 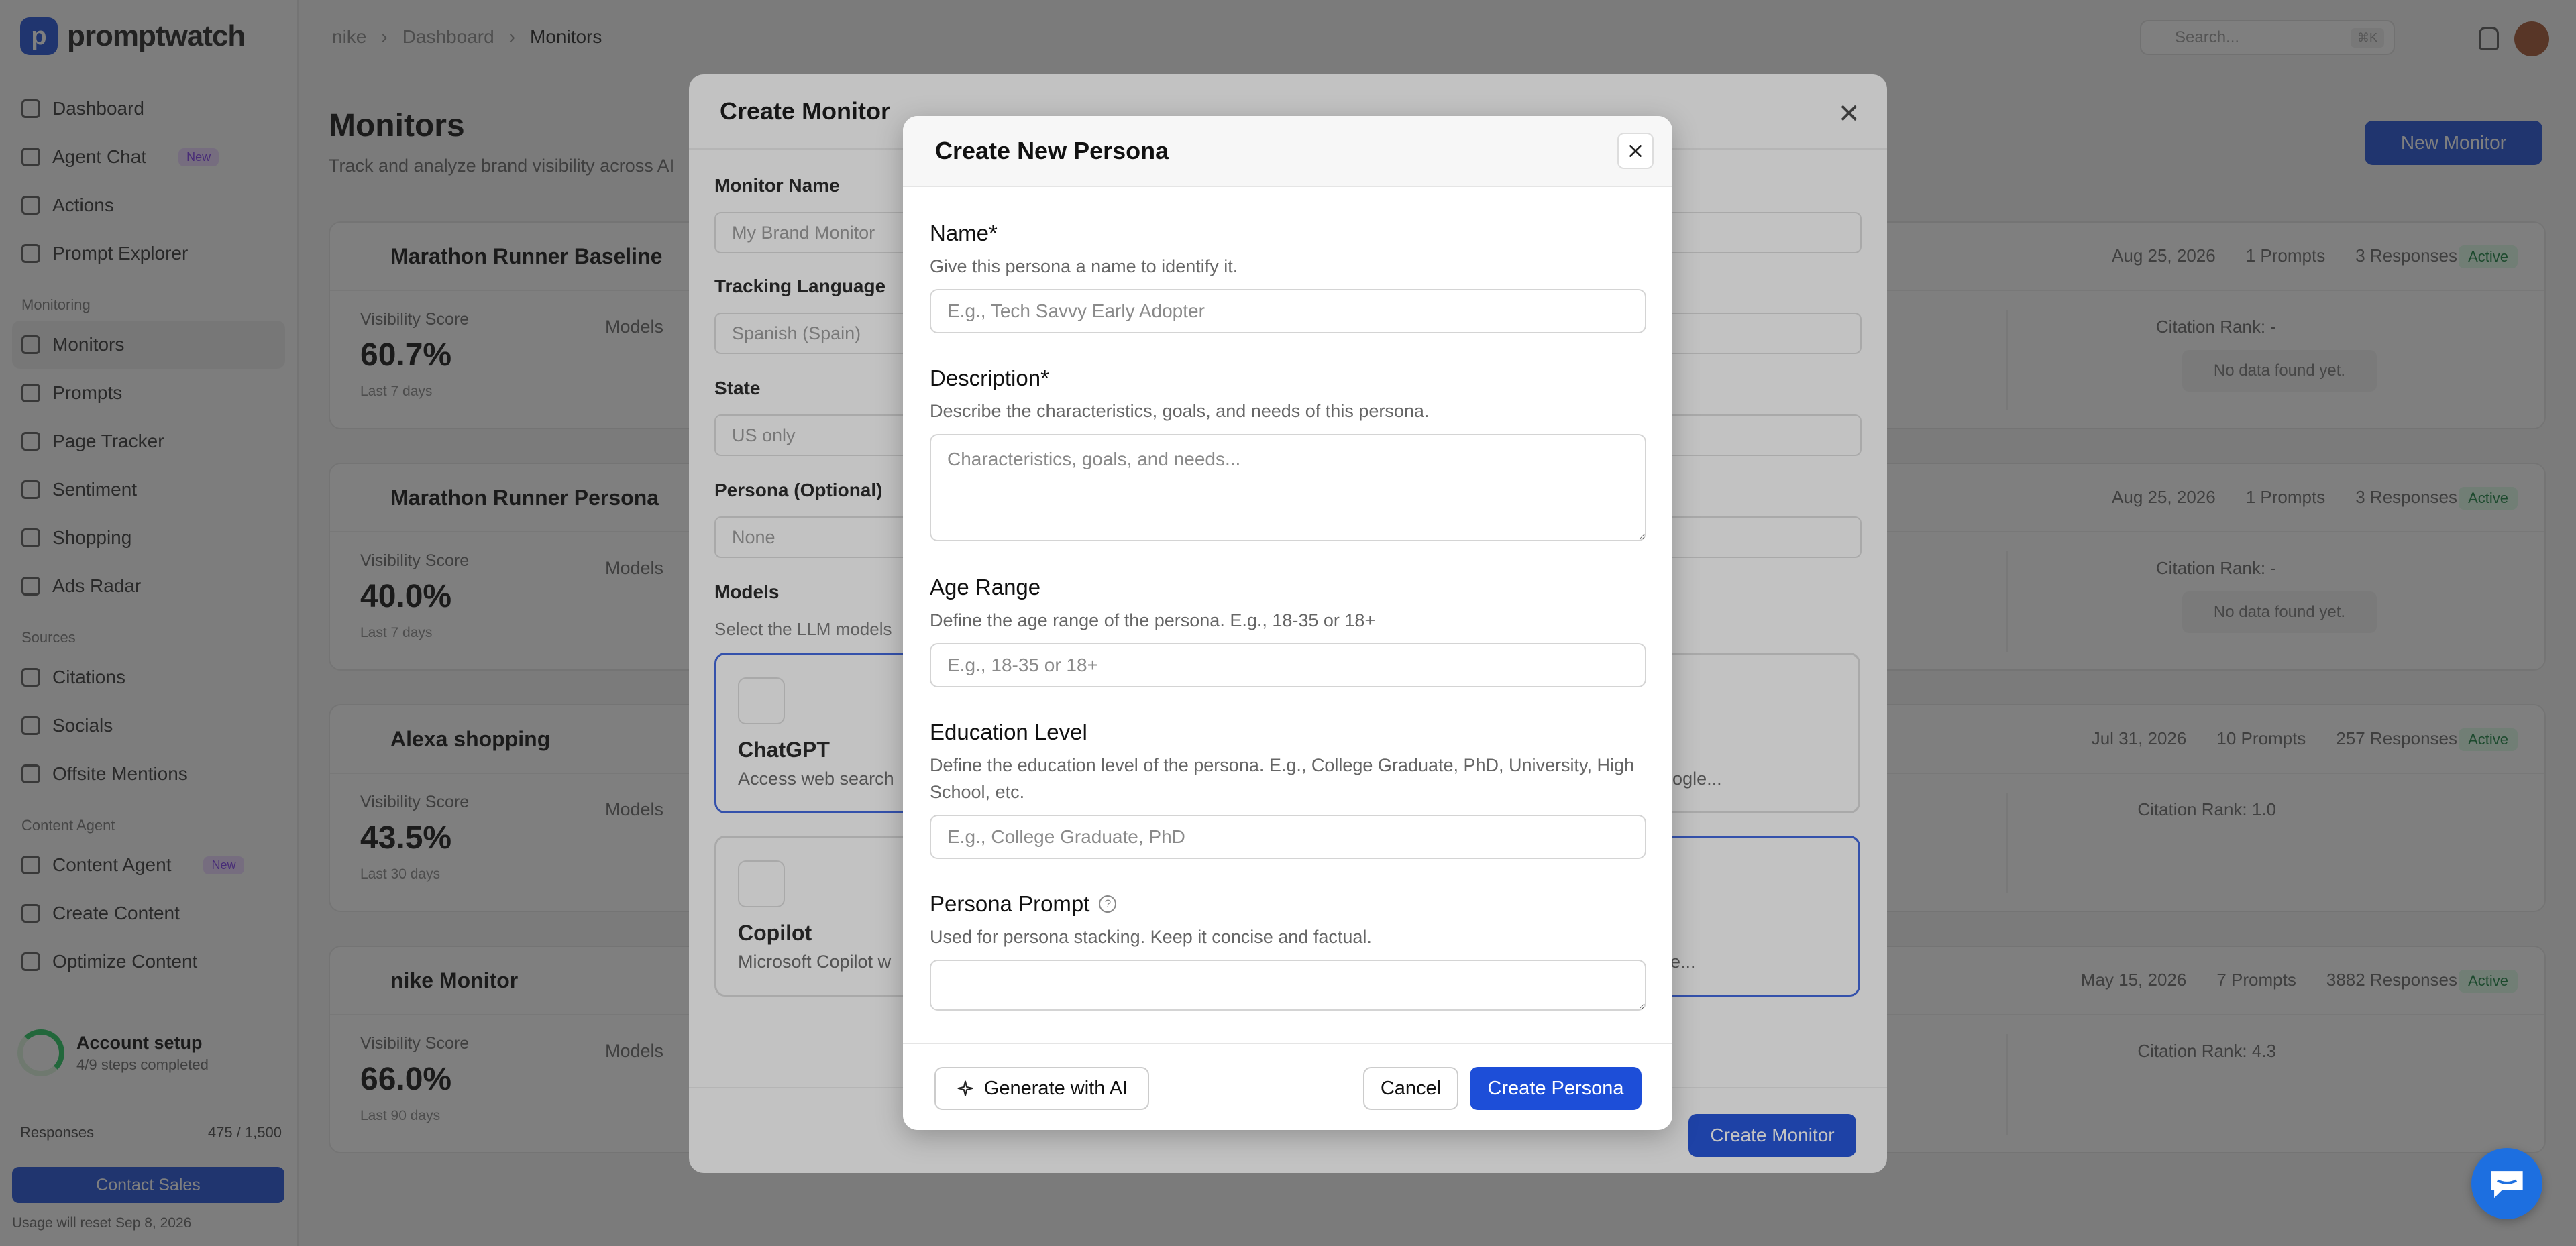 I want to click on close-icon, so click(x=1635, y=151).